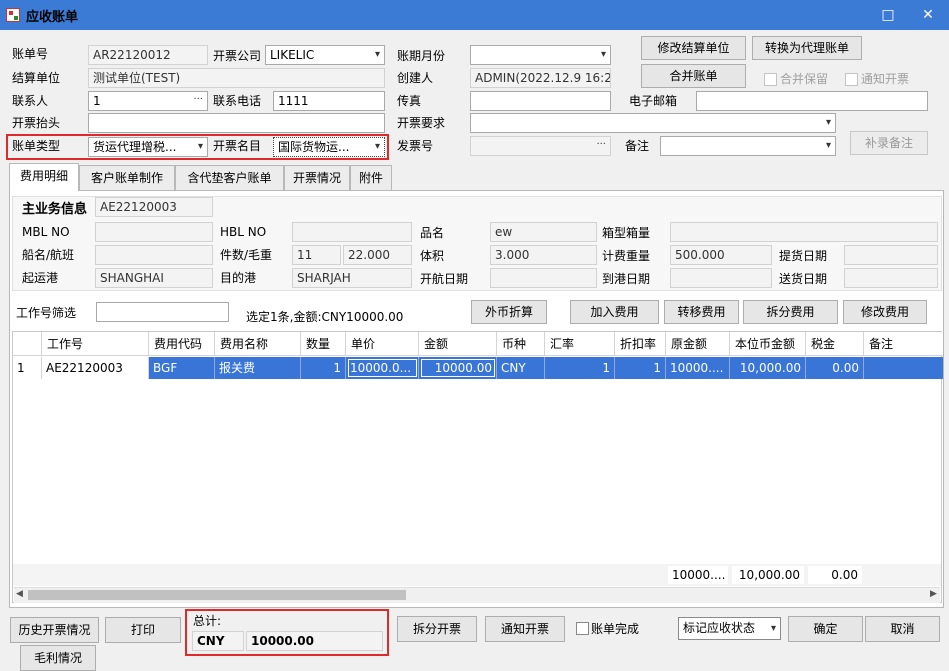  What do you see at coordinates (614, 312) in the screenshot?
I see `add-fee-button: 加入费用` at bounding box center [614, 312].